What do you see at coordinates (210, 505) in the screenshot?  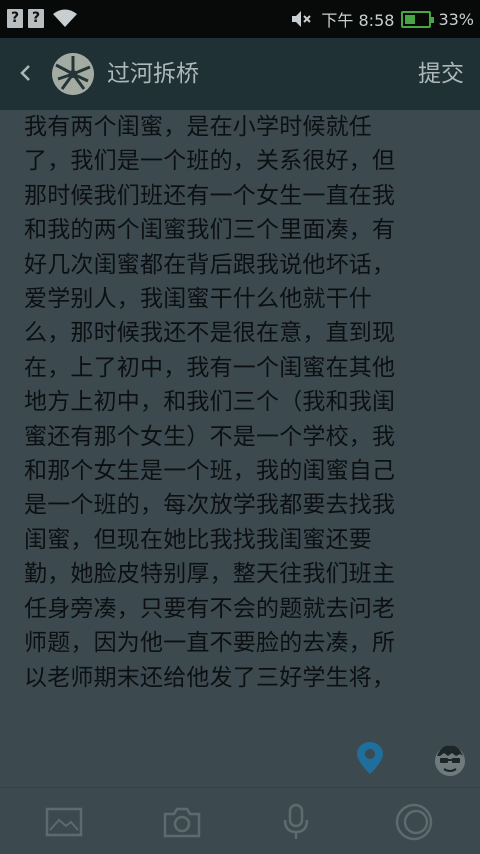 I see `post-text-line: 是一个班的，每次放学我都要去找我` at bounding box center [210, 505].